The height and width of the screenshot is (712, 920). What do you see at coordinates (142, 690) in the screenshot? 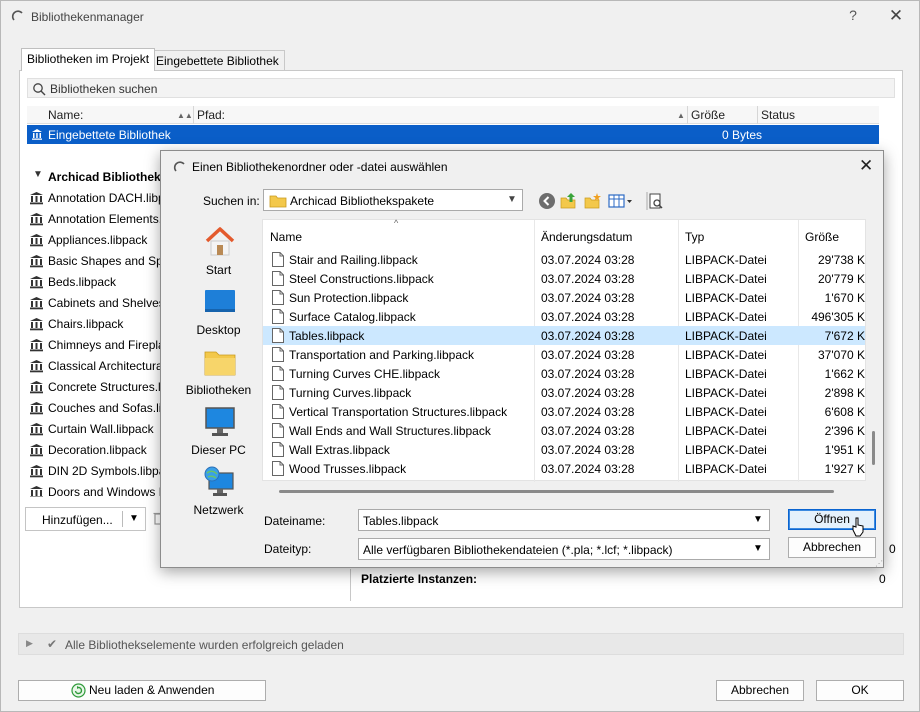
I see `reload-apply-button: Neu laden & Anwenden` at bounding box center [142, 690].